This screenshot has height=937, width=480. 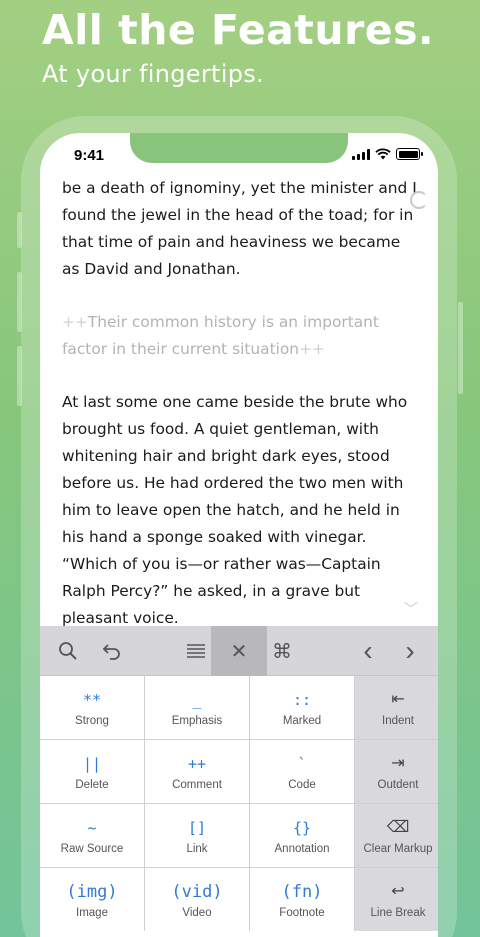 What do you see at coordinates (238, 30) in the screenshot?
I see `promo-headline: All the Features.` at bounding box center [238, 30].